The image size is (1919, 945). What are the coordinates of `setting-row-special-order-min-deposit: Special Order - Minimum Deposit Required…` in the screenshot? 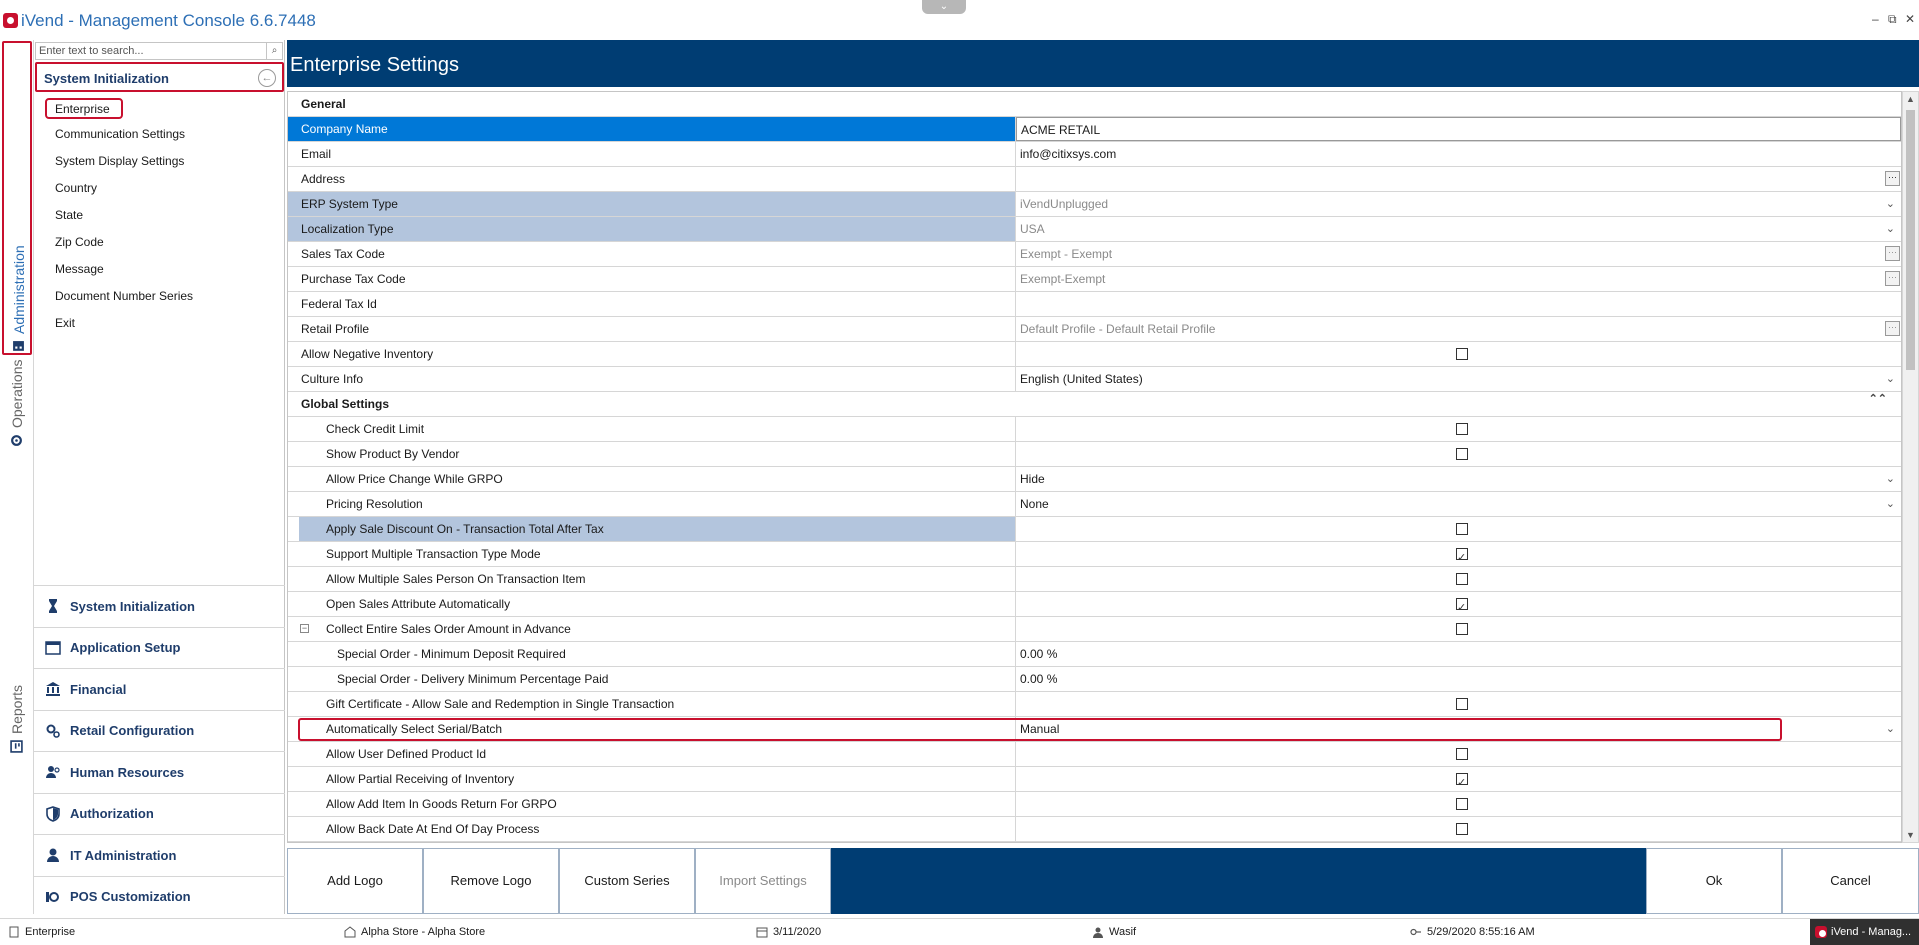 It's located at (1094, 654).